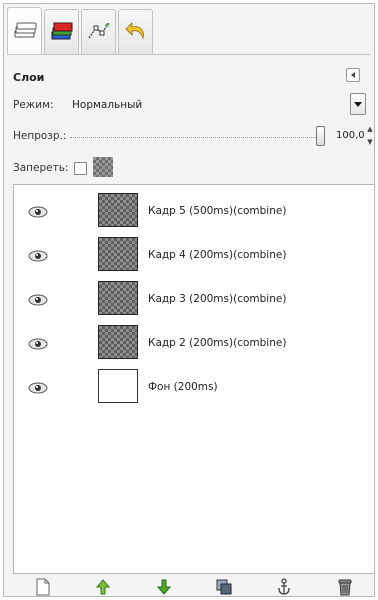  Describe the element at coordinates (107, 105) in the screenshot. I see `mode-select: Нормальный` at that location.